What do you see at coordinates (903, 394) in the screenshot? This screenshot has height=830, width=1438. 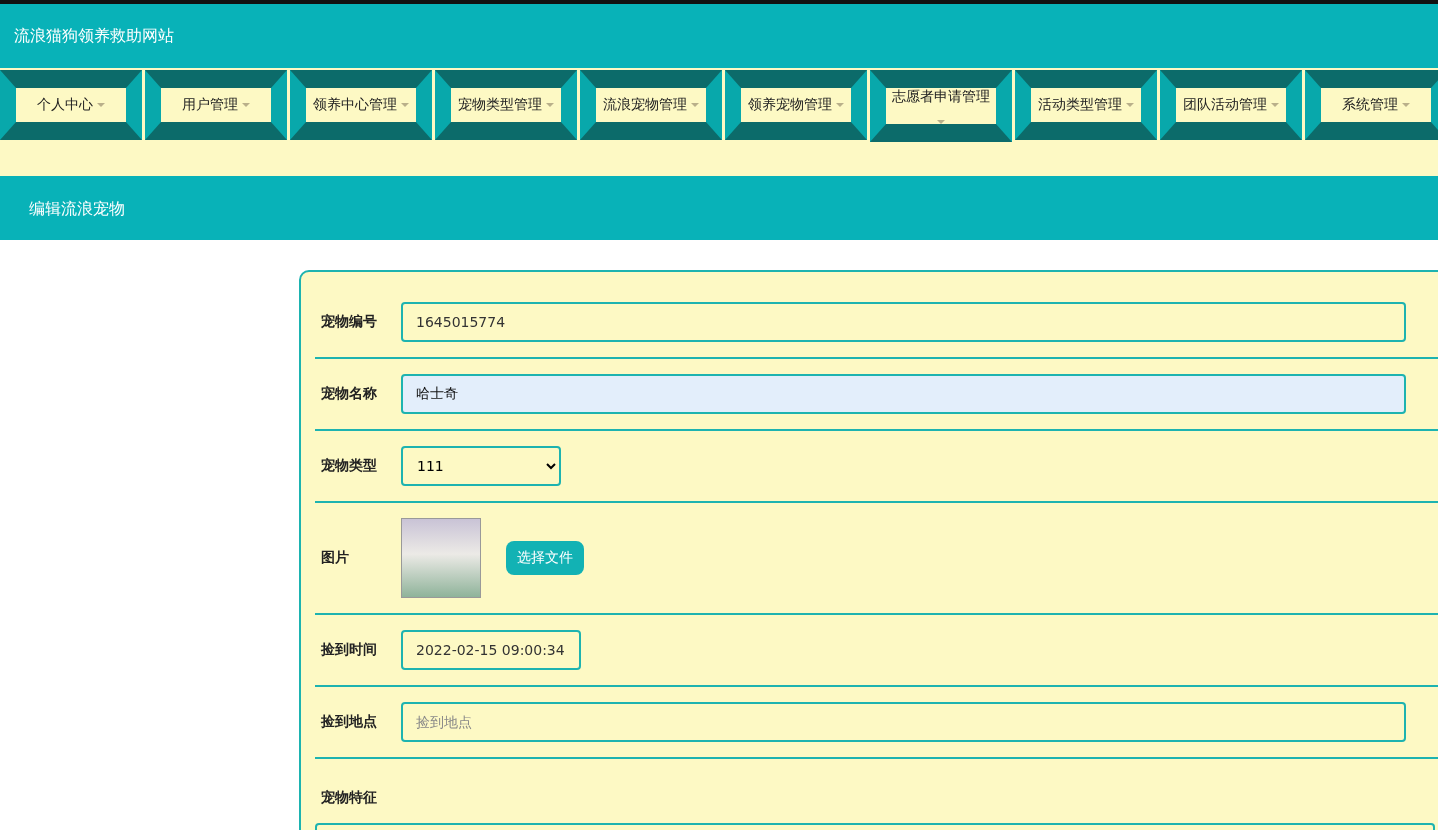 I see `input-field: 哈士奇` at bounding box center [903, 394].